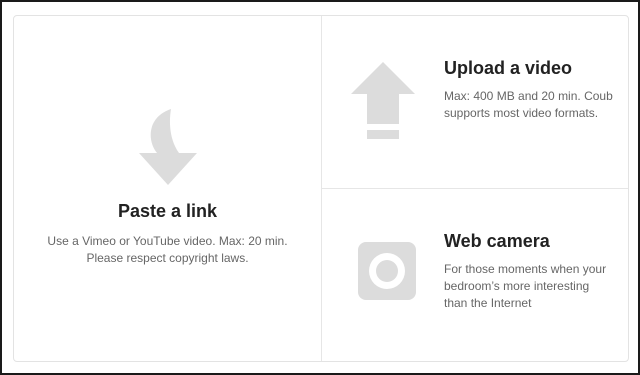 This screenshot has height=375, width=640. I want to click on curved-down-arrow-icon, so click(168, 147).